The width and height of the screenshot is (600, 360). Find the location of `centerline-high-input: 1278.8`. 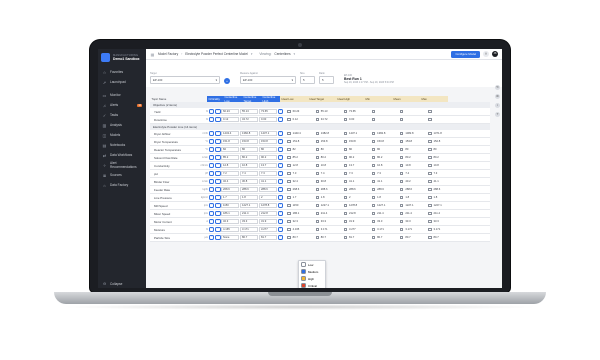

centerline-high-input: 1278.8 is located at coordinates (268, 205).